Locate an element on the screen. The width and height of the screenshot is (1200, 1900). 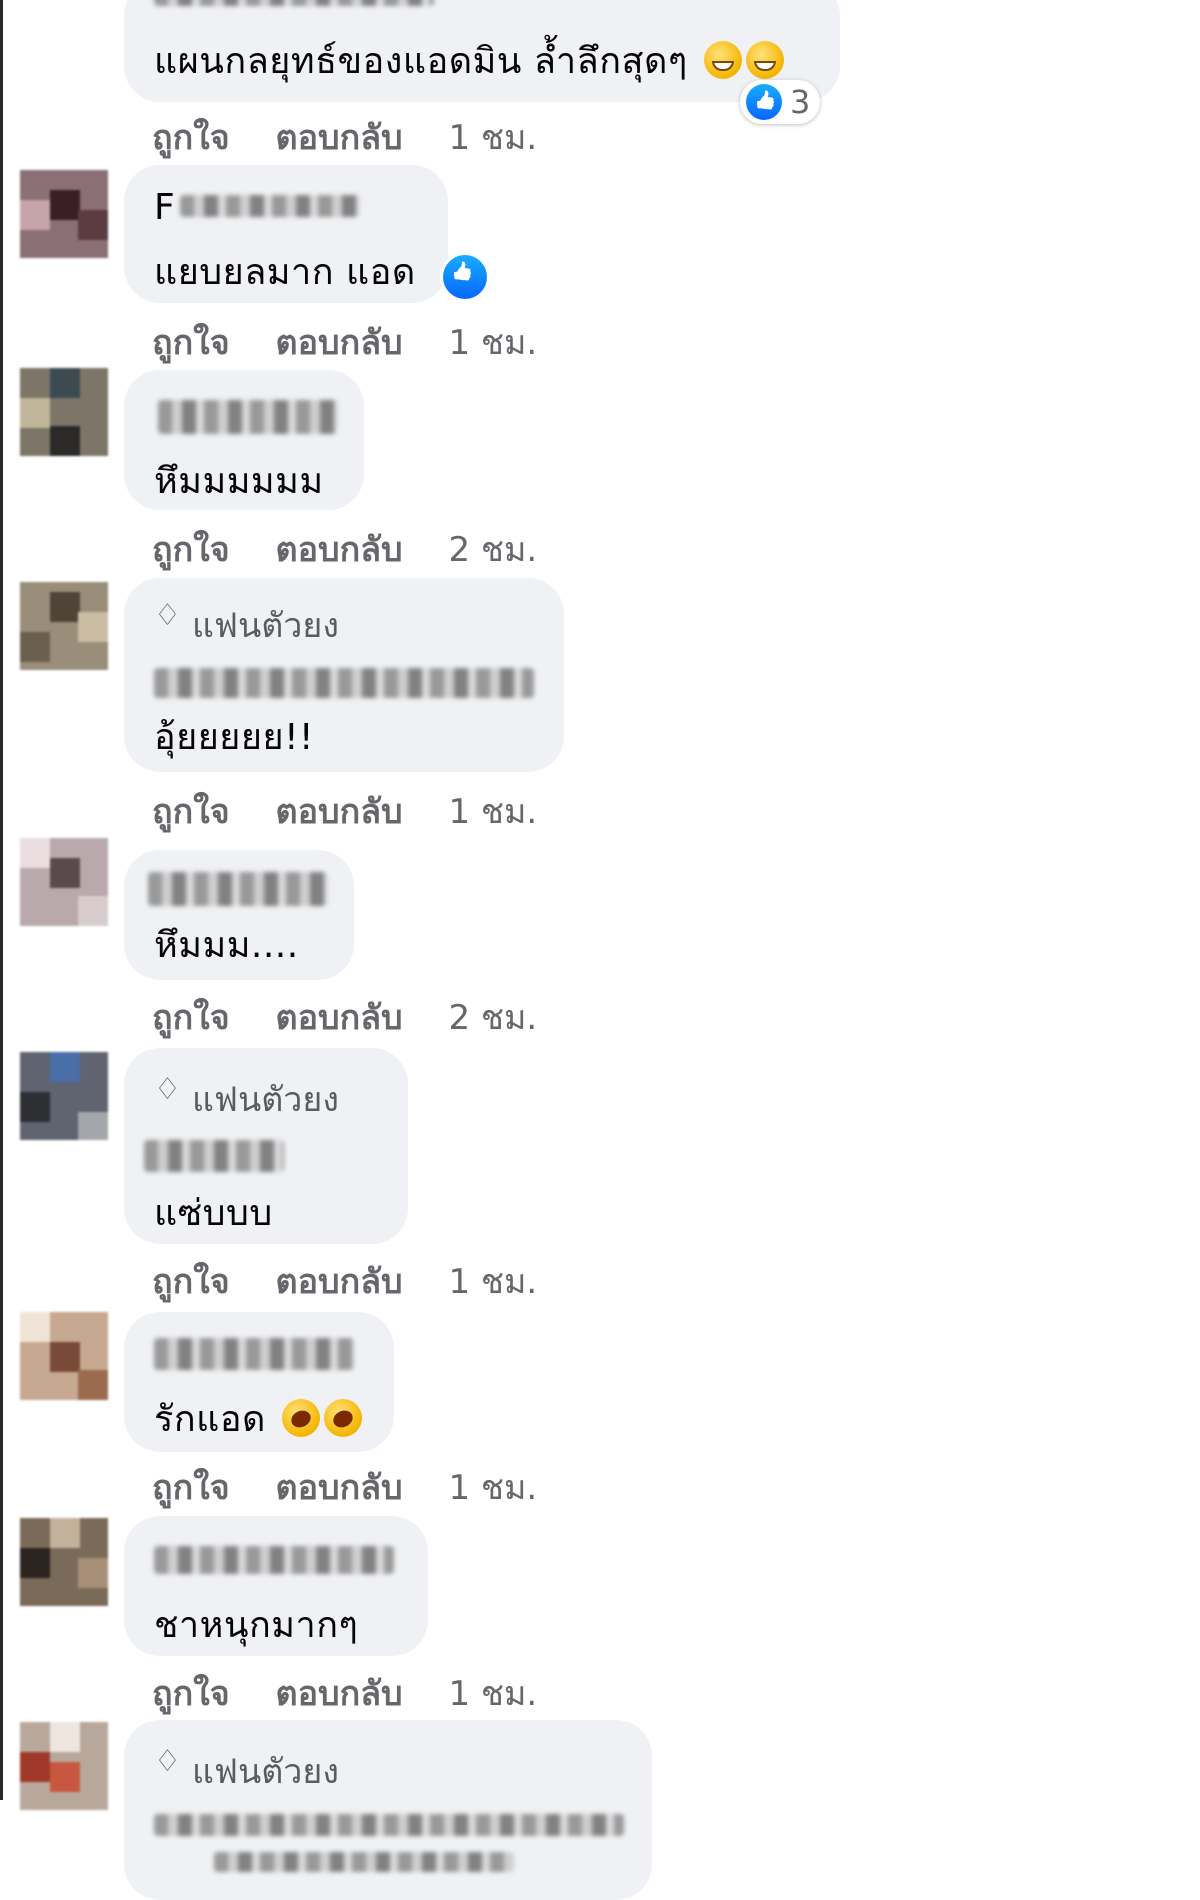
comment-bubble: F แยบยลมาก แอด is located at coordinates (286, 234).